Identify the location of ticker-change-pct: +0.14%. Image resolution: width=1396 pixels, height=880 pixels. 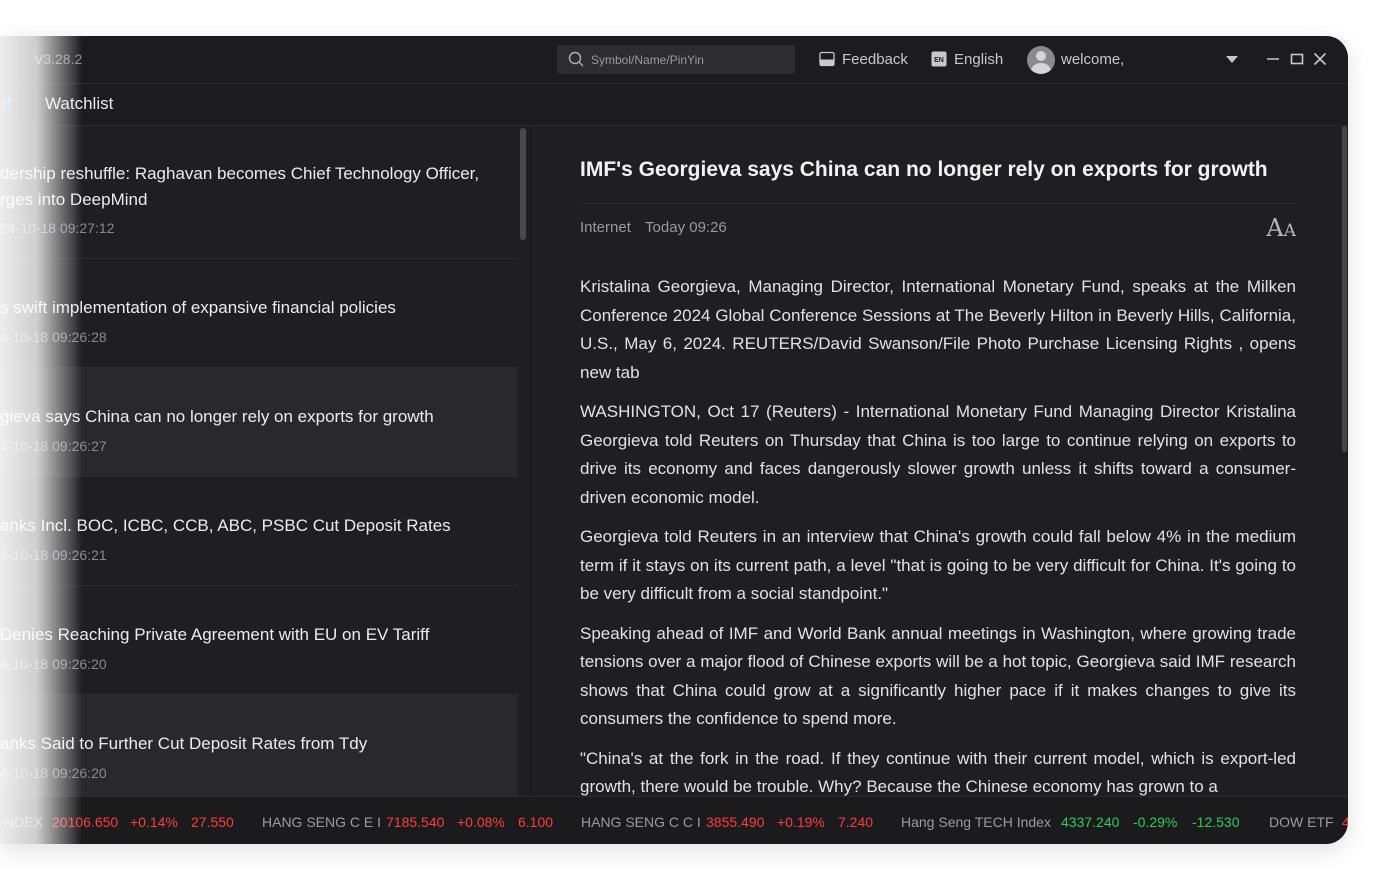
(154, 822).